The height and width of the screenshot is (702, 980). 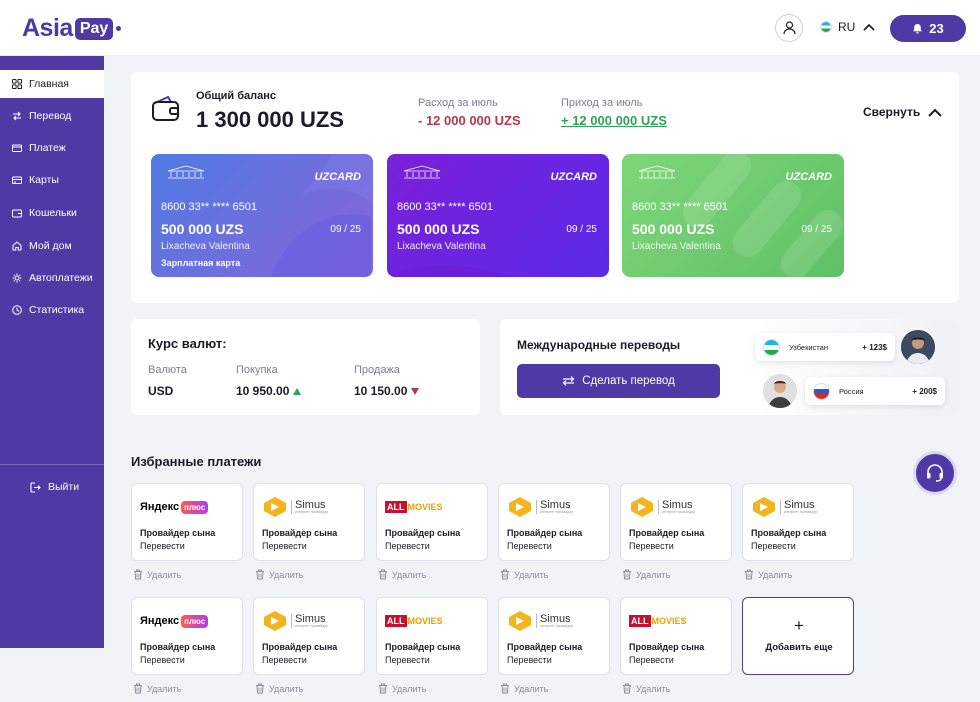 What do you see at coordinates (377, 370) in the screenshot?
I see `rates-header-sell: Продажа` at bounding box center [377, 370].